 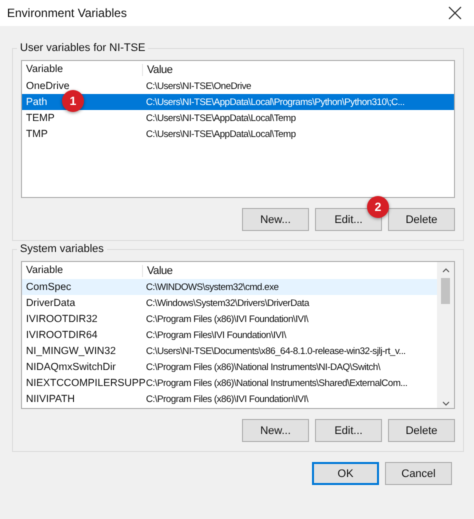 What do you see at coordinates (48, 86) in the screenshot?
I see `variable-name: OneDrive` at bounding box center [48, 86].